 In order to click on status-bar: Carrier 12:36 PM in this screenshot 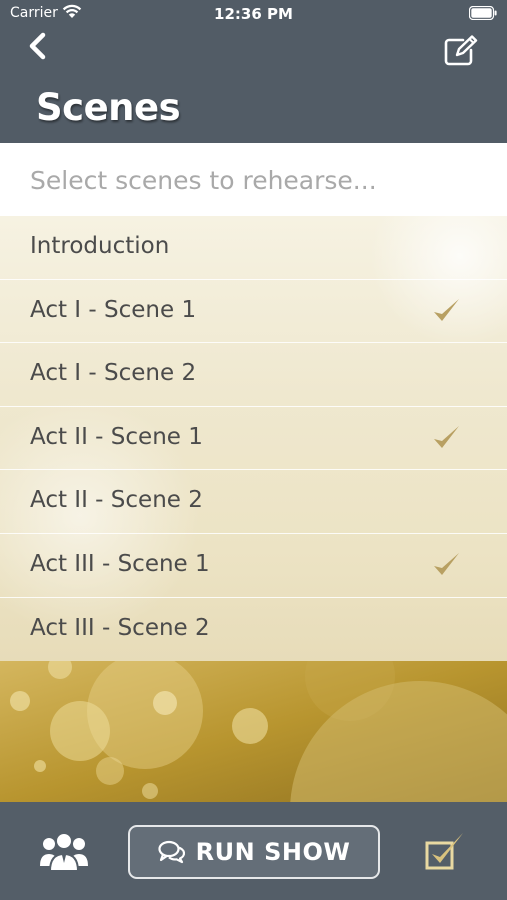, I will do `click(253, 14)`.